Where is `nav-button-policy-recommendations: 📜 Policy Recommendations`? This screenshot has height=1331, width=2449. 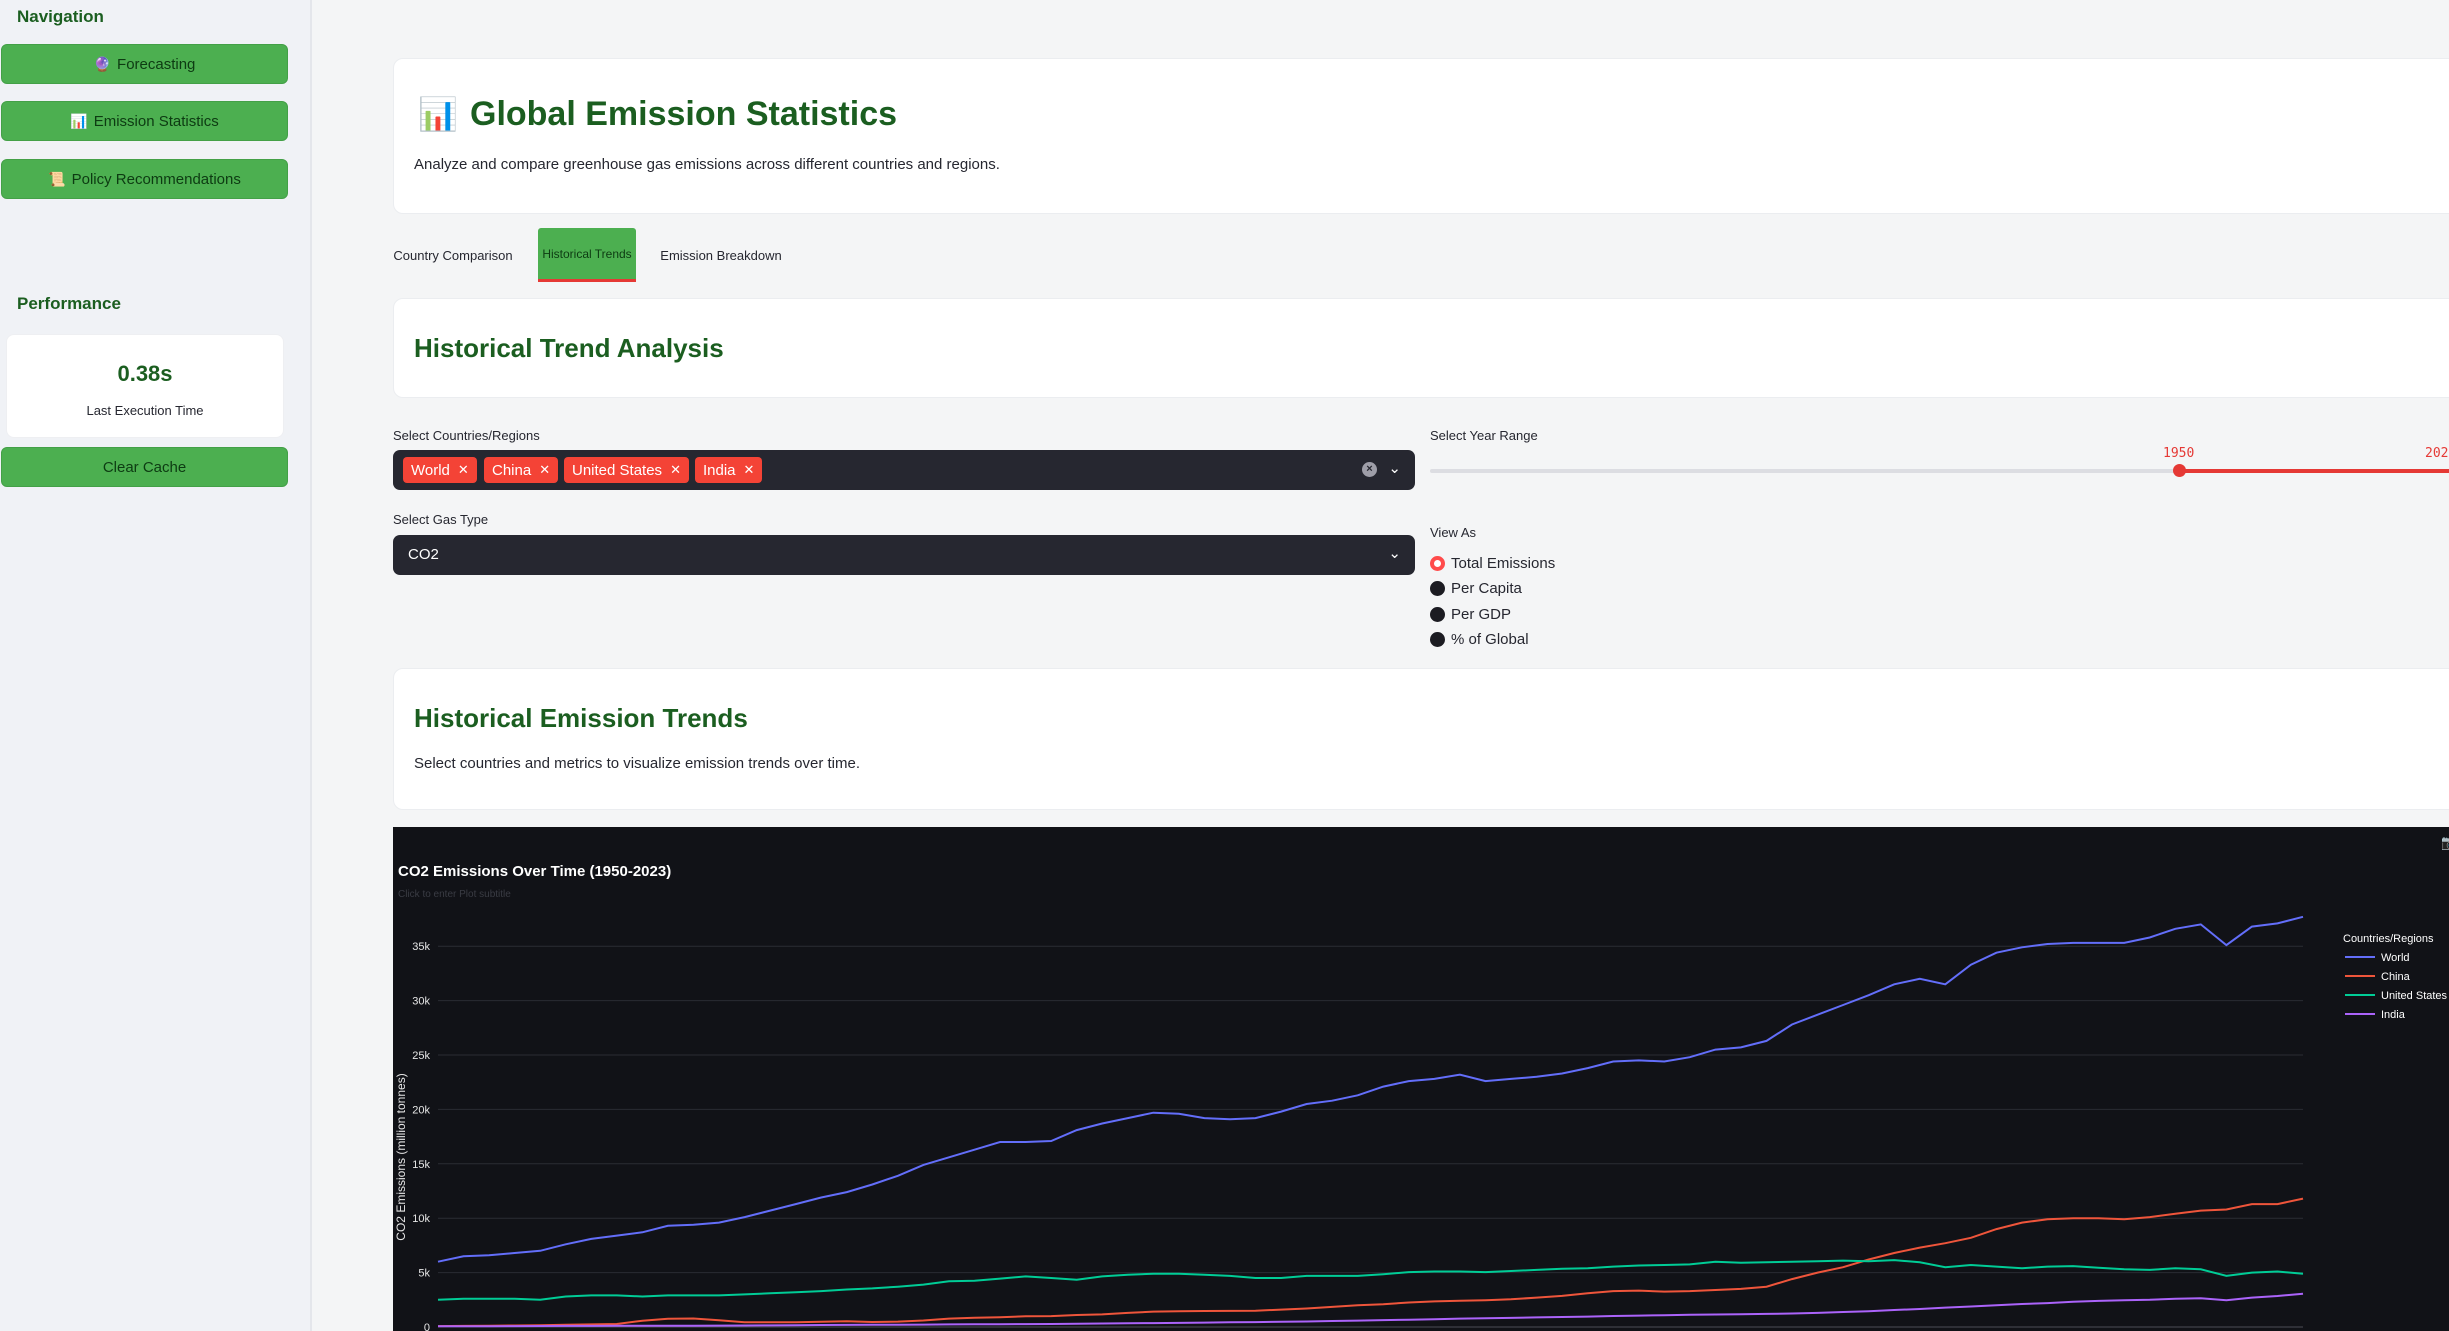
nav-button-policy-recommendations: 📜 Policy Recommendations is located at coordinates (144, 179).